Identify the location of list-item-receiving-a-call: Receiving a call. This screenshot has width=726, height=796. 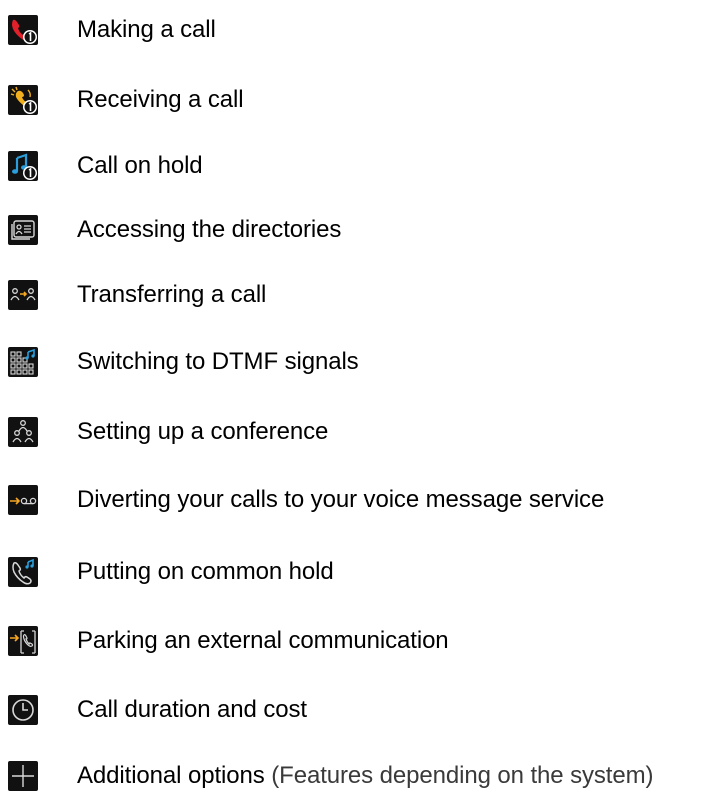
(126, 100).